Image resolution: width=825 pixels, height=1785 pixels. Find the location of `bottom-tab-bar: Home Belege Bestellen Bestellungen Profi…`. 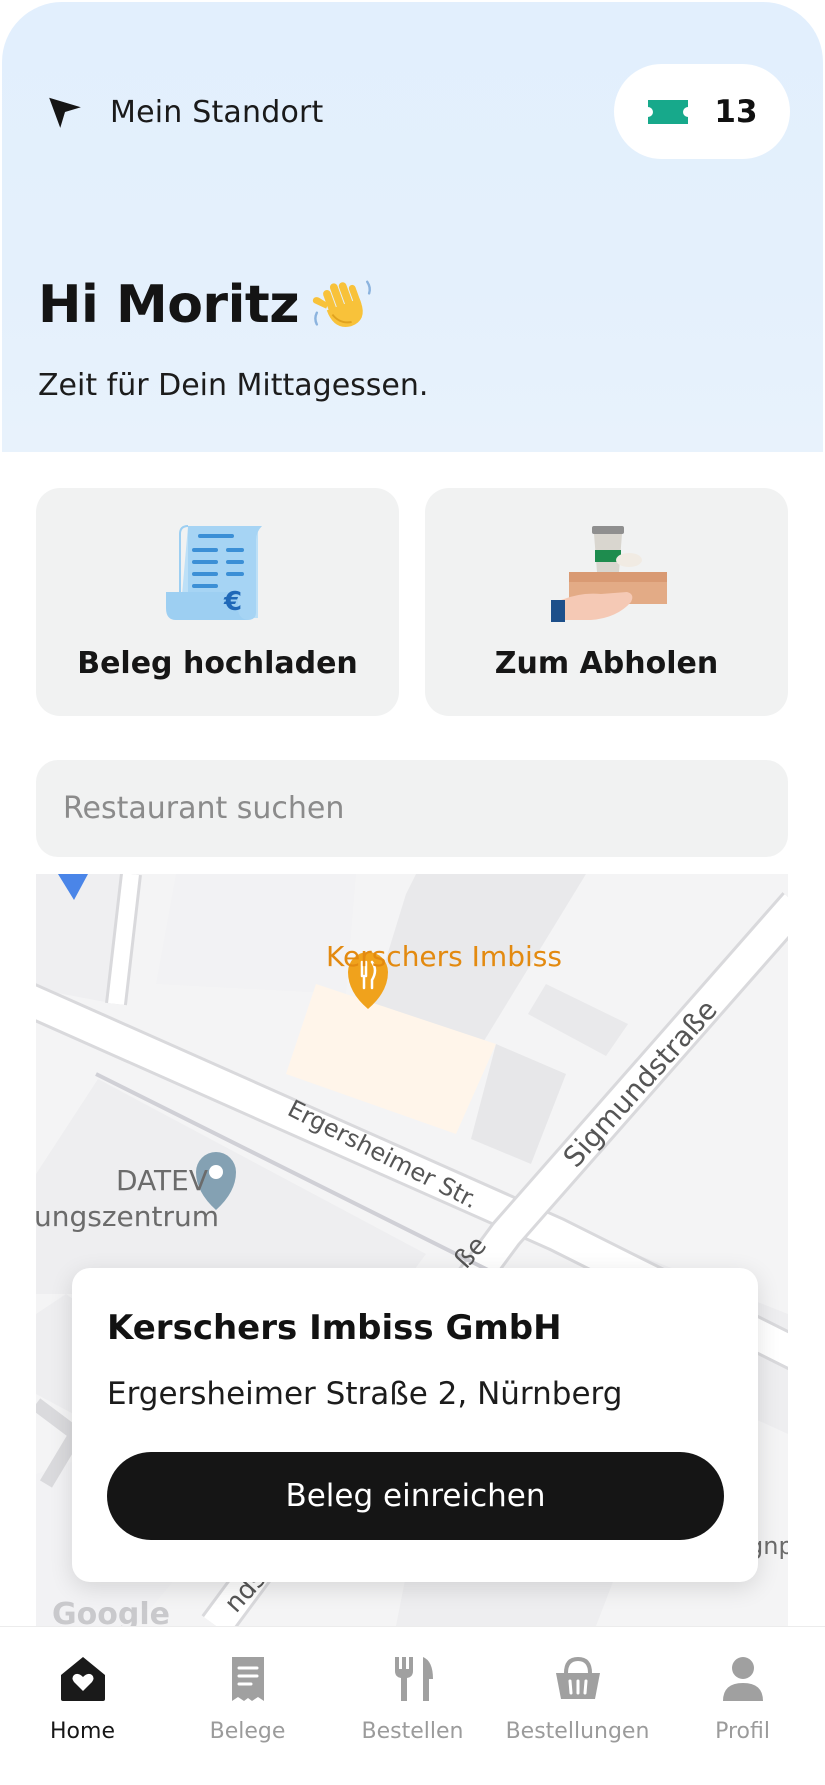

bottom-tab-bar: Home Belege Bestellen Bestellungen Profi… is located at coordinates (412, 1705).